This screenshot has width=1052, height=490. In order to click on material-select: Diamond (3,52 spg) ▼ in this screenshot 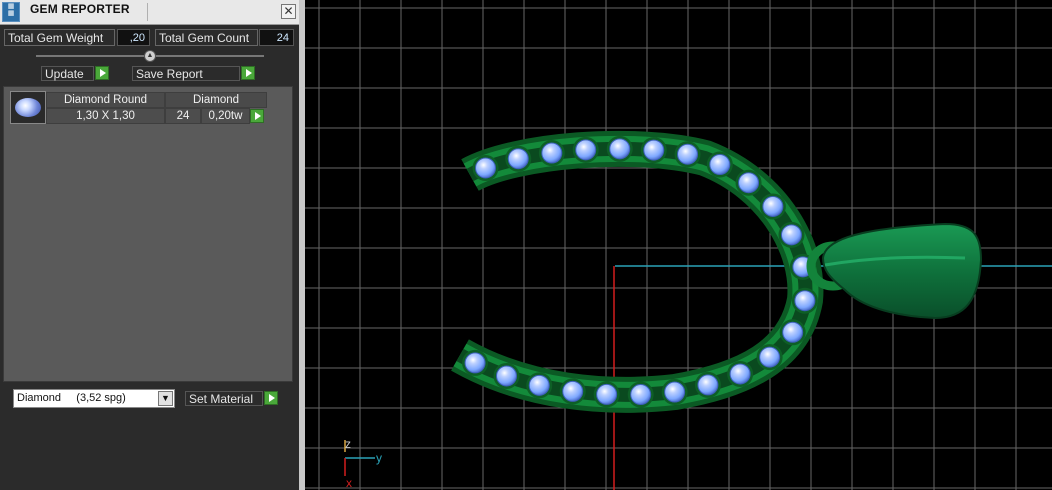, I will do `click(94, 398)`.